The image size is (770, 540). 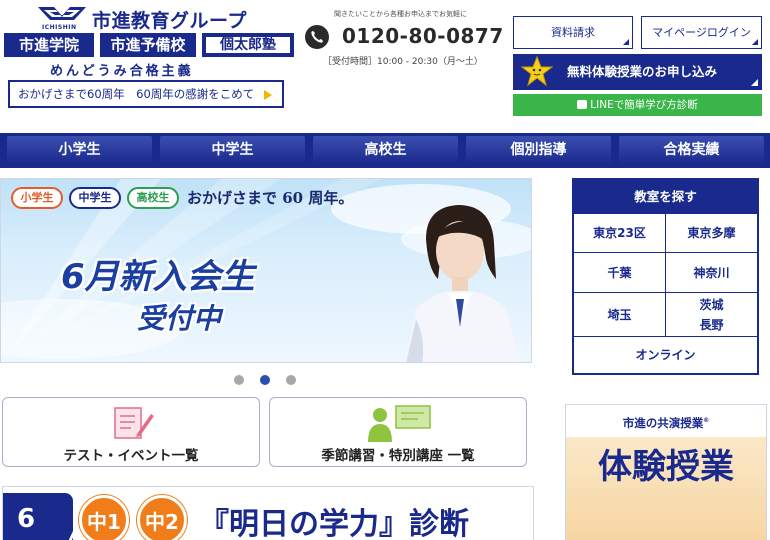 I want to click on hero-subheadline: 受付中, so click(x=179, y=318).